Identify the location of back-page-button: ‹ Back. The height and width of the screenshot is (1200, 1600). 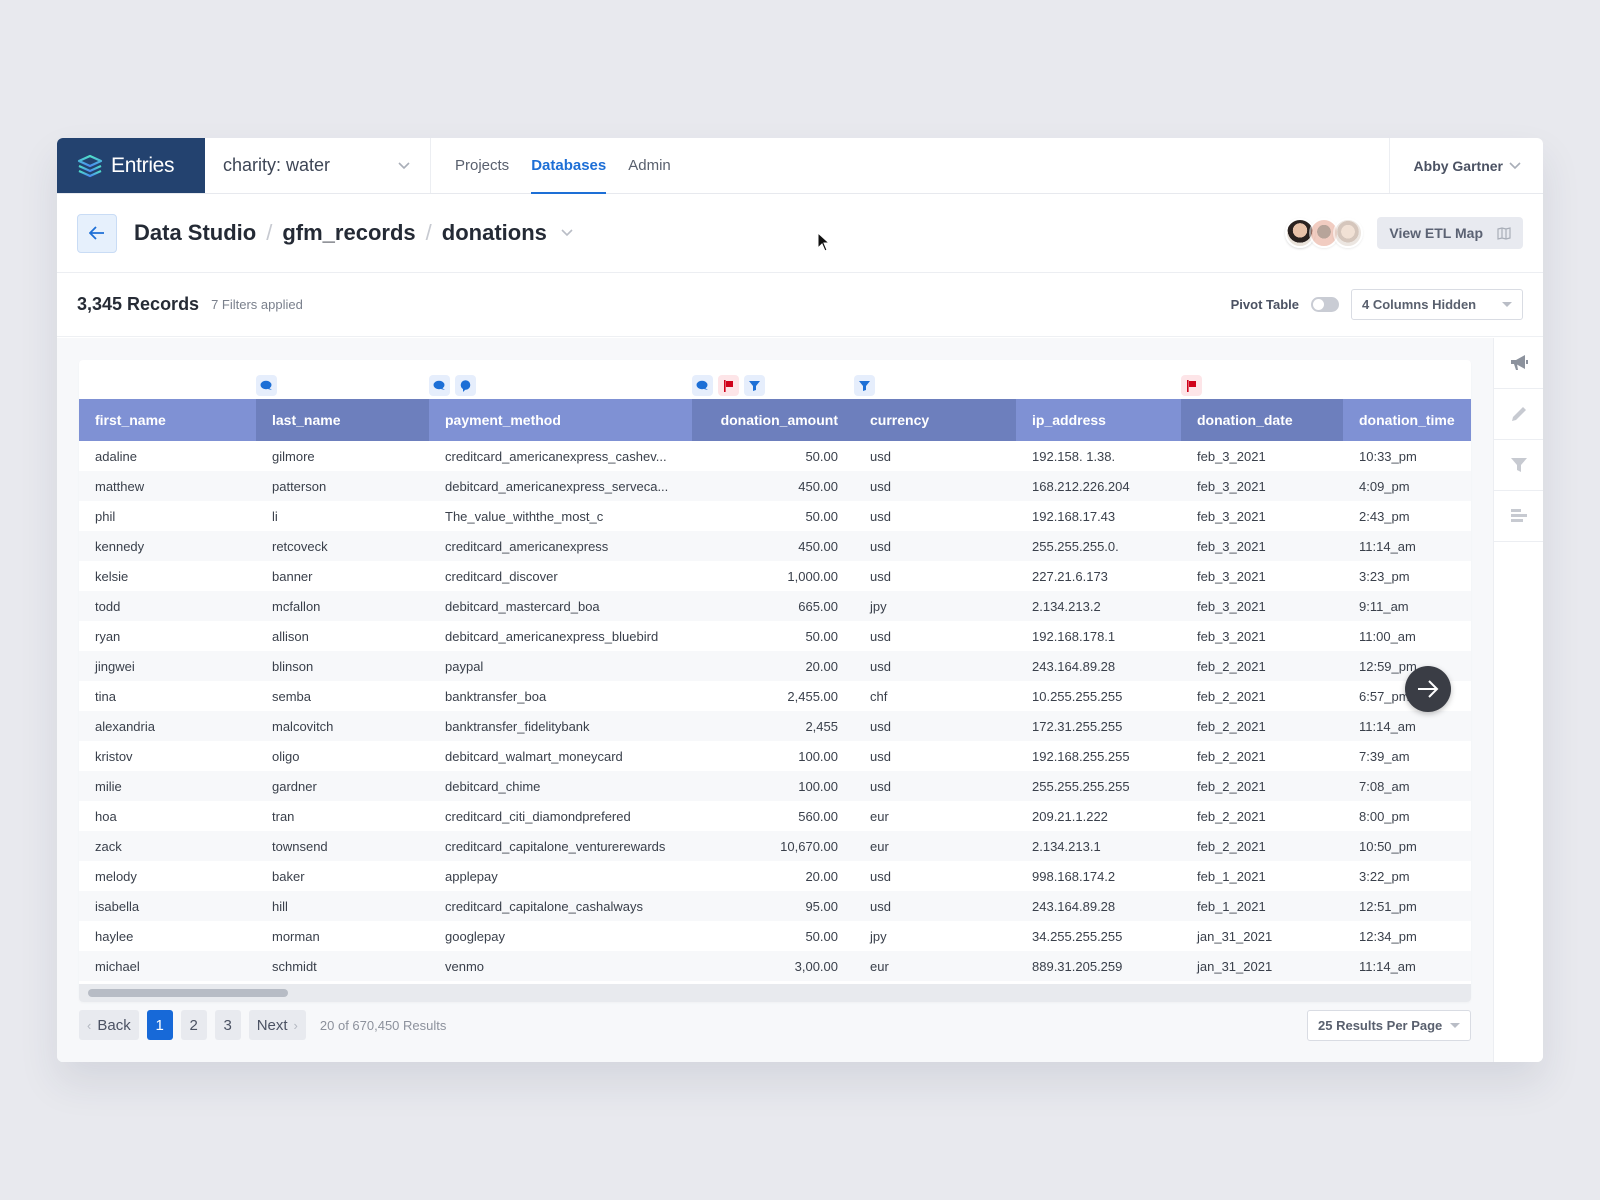
(109, 1025).